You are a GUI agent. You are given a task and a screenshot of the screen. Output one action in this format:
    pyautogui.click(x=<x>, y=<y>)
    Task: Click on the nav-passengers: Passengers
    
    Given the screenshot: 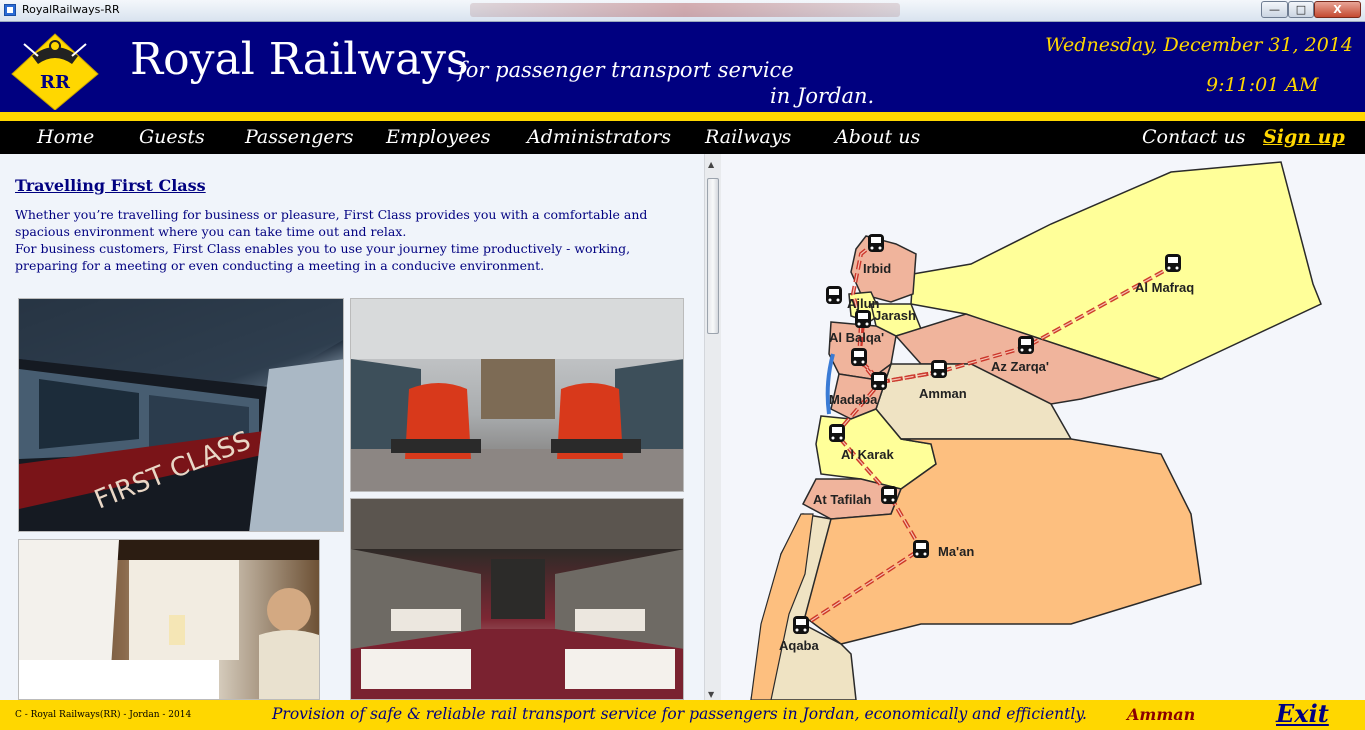 What is the action you would take?
    pyautogui.click(x=299, y=137)
    